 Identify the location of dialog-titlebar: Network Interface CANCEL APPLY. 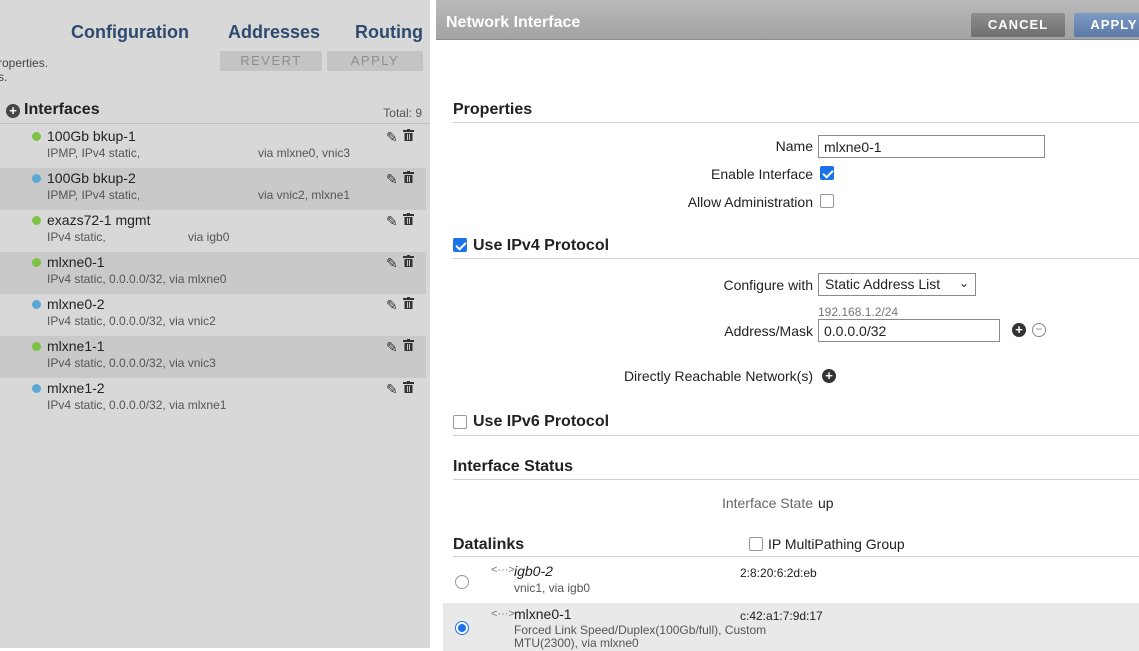
(787, 20).